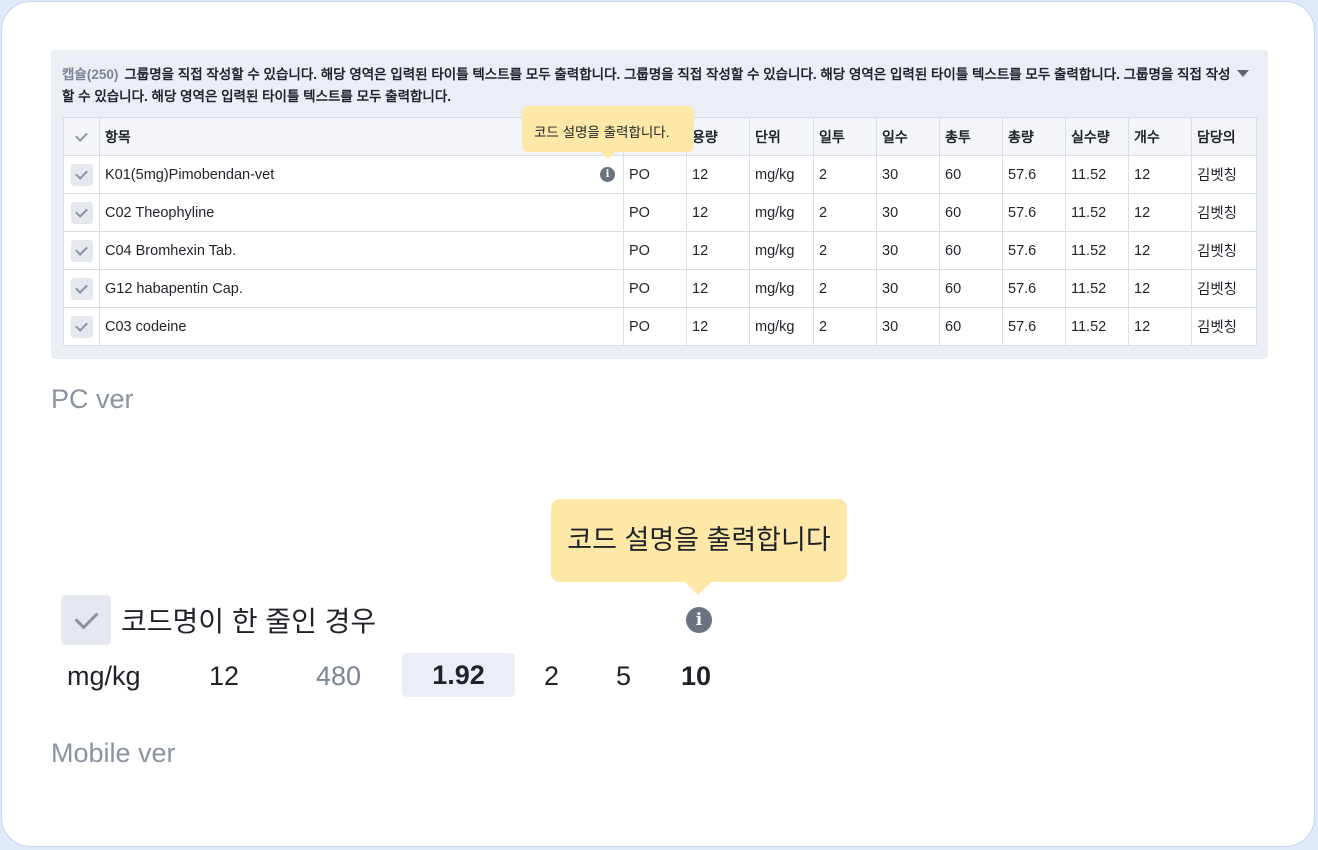  Describe the element at coordinates (361, 288) in the screenshot. I see `item-name-cell: G12 habapentin Cap.` at that location.